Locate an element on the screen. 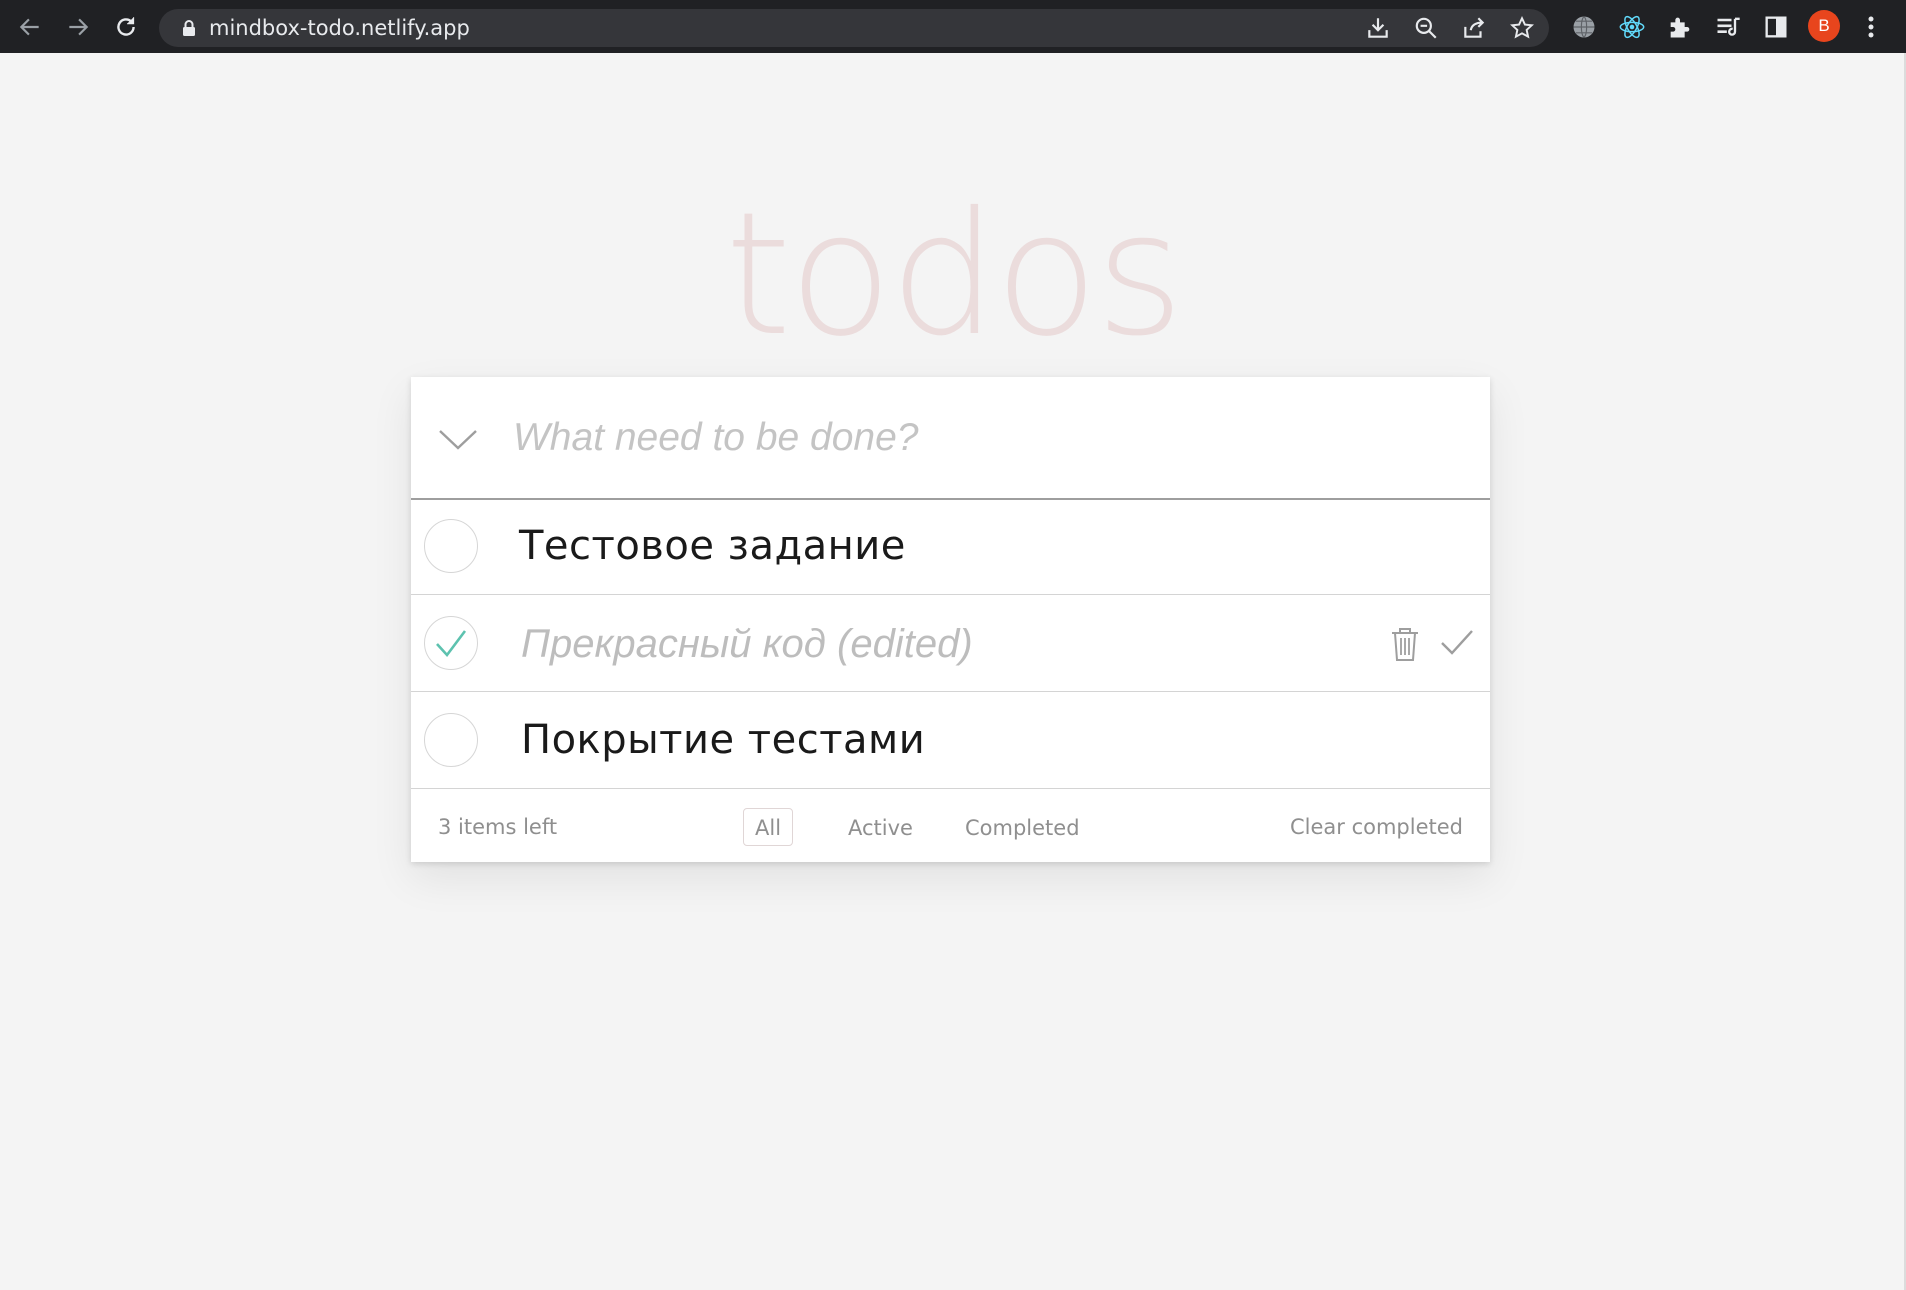  confirm-edit-icon is located at coordinates (1457, 643).